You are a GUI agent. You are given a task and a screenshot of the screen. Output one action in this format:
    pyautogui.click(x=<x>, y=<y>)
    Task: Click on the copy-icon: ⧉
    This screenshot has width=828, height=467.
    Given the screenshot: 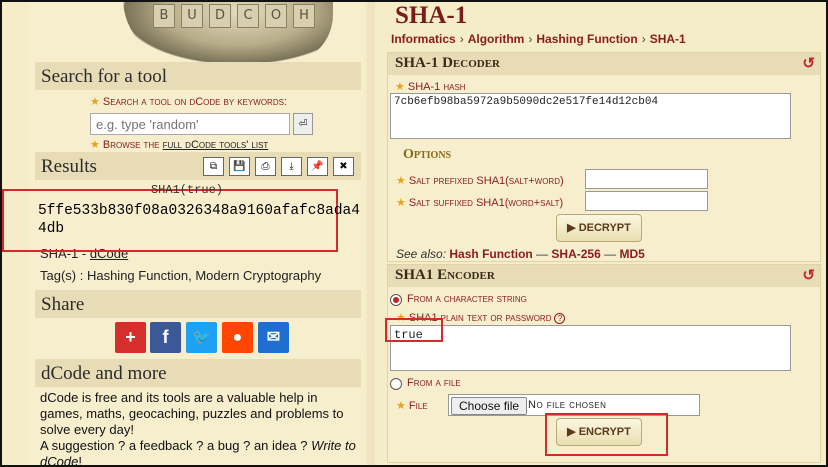 What is the action you would take?
    pyautogui.click(x=213, y=166)
    